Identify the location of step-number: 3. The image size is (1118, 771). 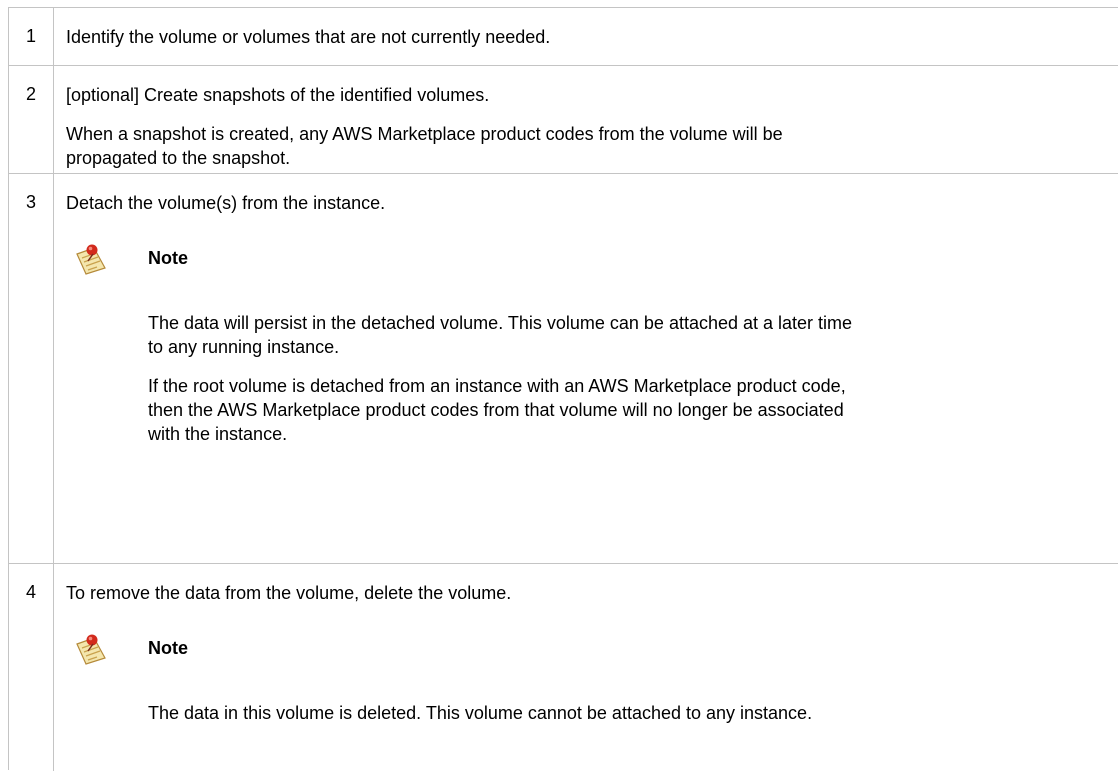
(31, 202).